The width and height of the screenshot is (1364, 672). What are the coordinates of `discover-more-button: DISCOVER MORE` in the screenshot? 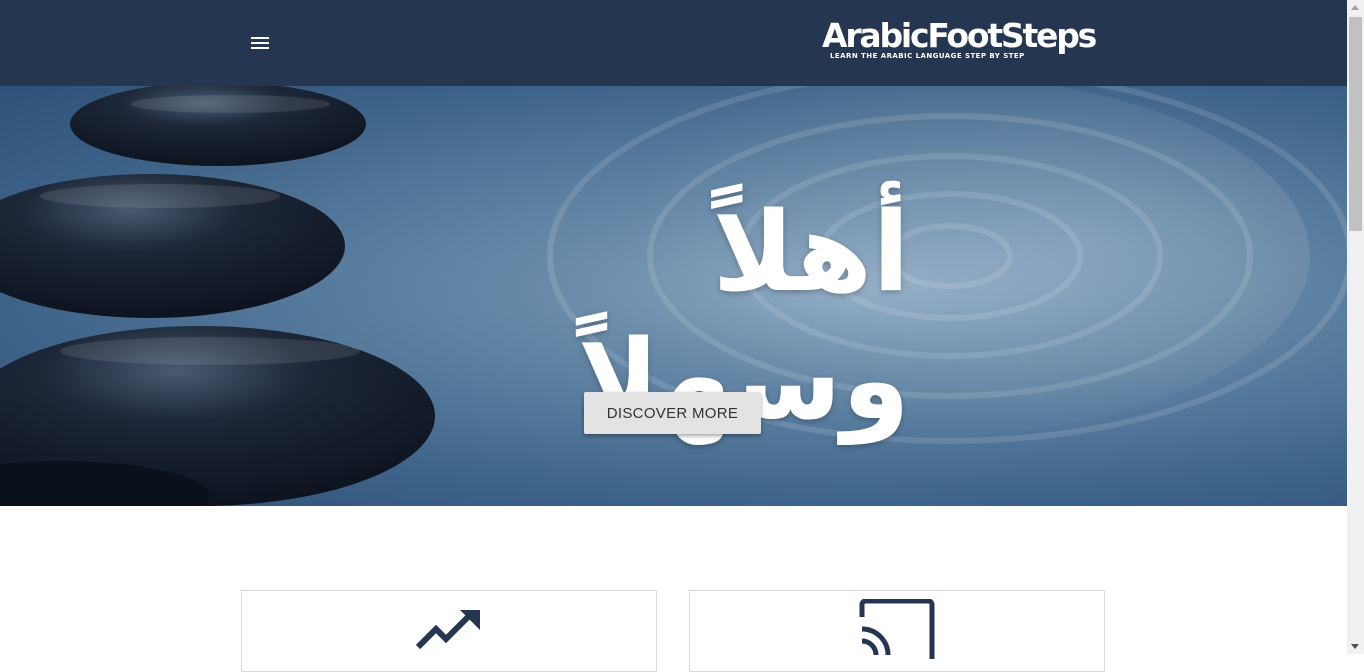 It's located at (672, 413).